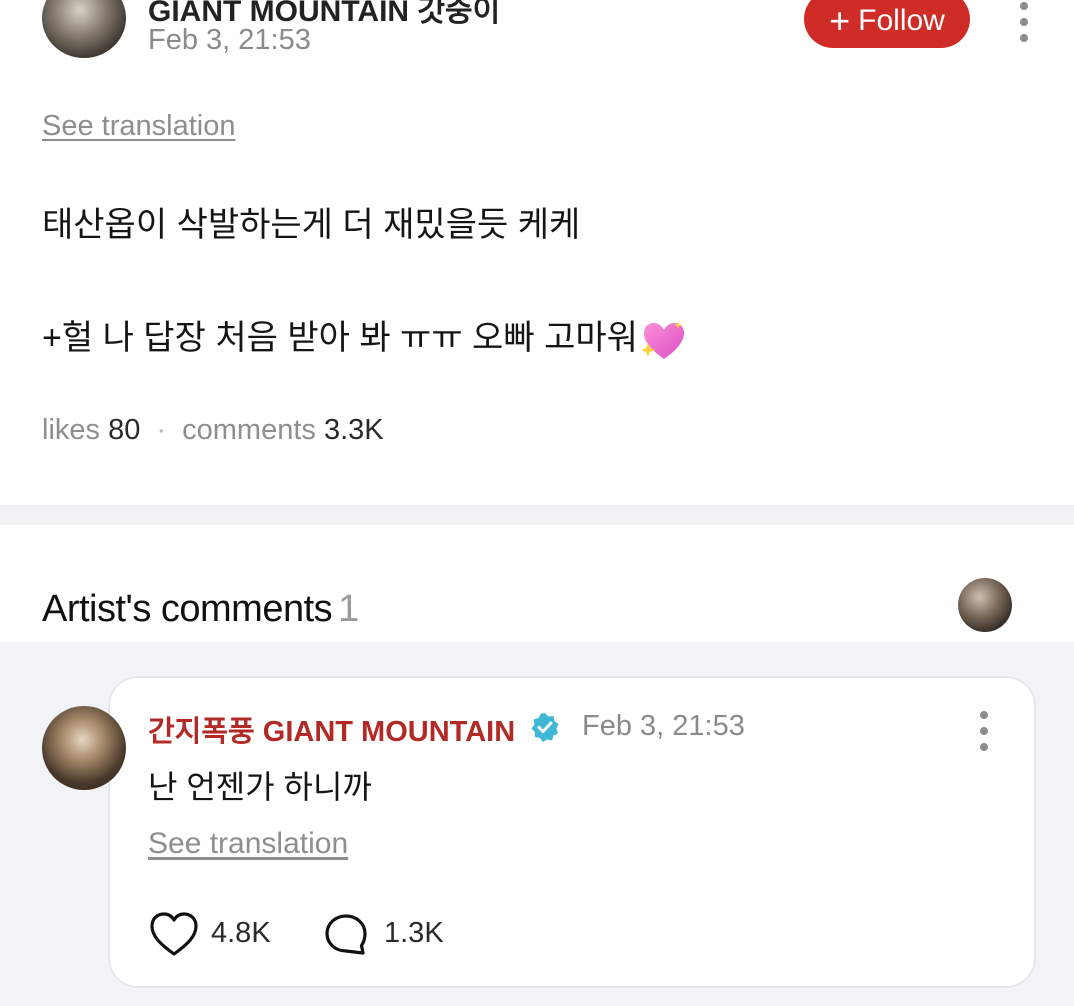 This screenshot has width=1074, height=1006. I want to click on post-body-line-2: +헐 나 답장 처음 받아 봐 ㅠㅠ 오빠 고마워, so click(364, 335).